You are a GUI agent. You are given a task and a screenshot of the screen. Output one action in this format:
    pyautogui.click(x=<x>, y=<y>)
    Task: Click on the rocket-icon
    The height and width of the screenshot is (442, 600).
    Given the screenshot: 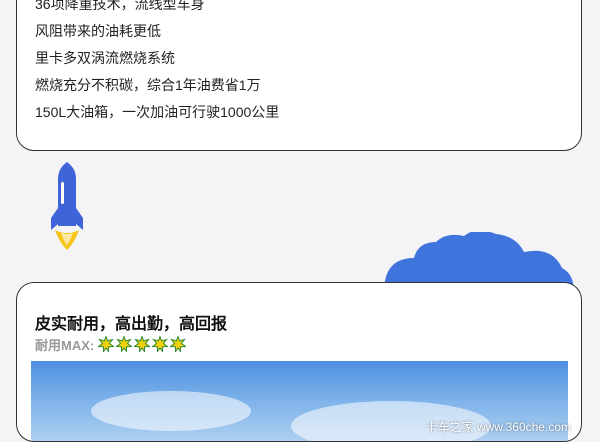 What is the action you would take?
    pyautogui.click(x=67, y=206)
    